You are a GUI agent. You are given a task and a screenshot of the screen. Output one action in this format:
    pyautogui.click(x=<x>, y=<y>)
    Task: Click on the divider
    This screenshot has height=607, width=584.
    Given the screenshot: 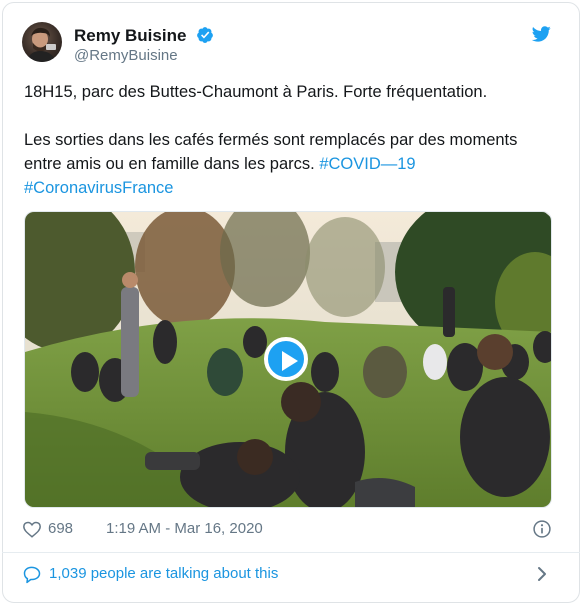 What is the action you would take?
    pyautogui.click(x=291, y=552)
    